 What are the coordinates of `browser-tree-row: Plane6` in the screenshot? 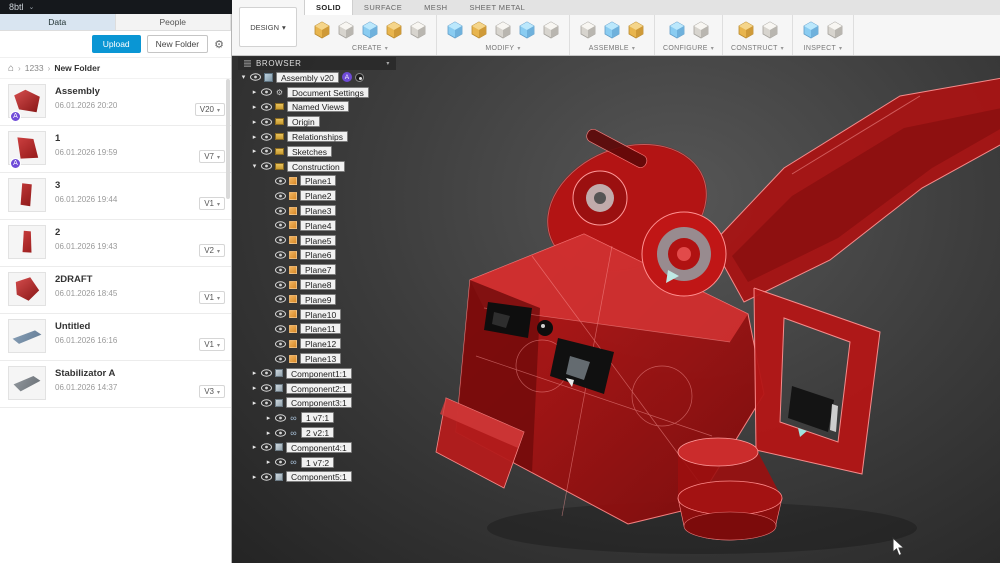 It's located at (333, 255).